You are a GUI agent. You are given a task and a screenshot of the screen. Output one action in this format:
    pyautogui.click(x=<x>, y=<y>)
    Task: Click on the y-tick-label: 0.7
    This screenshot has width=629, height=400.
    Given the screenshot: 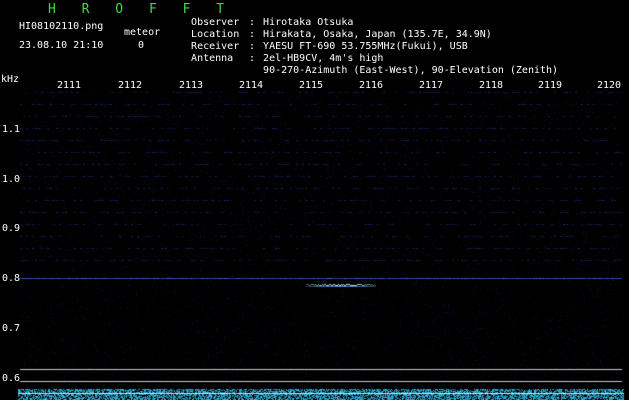 What is the action you would take?
    pyautogui.click(x=11, y=328)
    